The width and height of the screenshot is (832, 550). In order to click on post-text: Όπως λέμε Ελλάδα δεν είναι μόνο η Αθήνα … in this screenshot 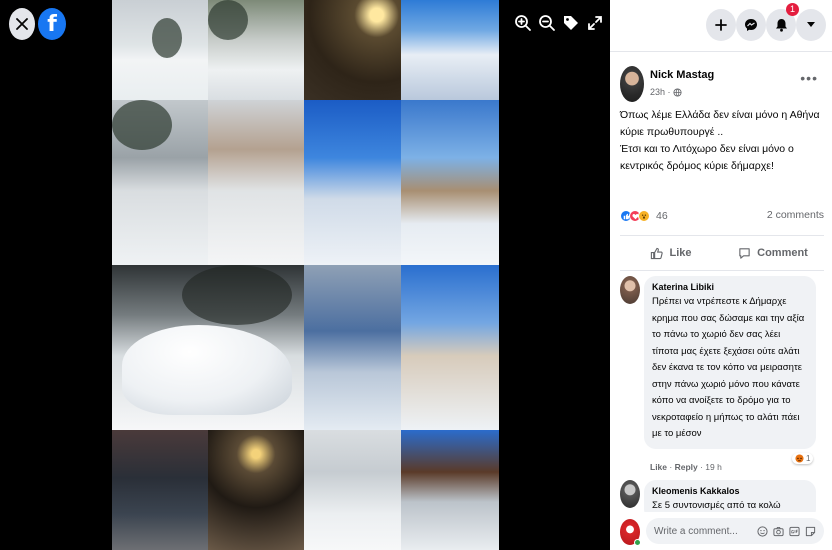, I will do `click(722, 141)`.